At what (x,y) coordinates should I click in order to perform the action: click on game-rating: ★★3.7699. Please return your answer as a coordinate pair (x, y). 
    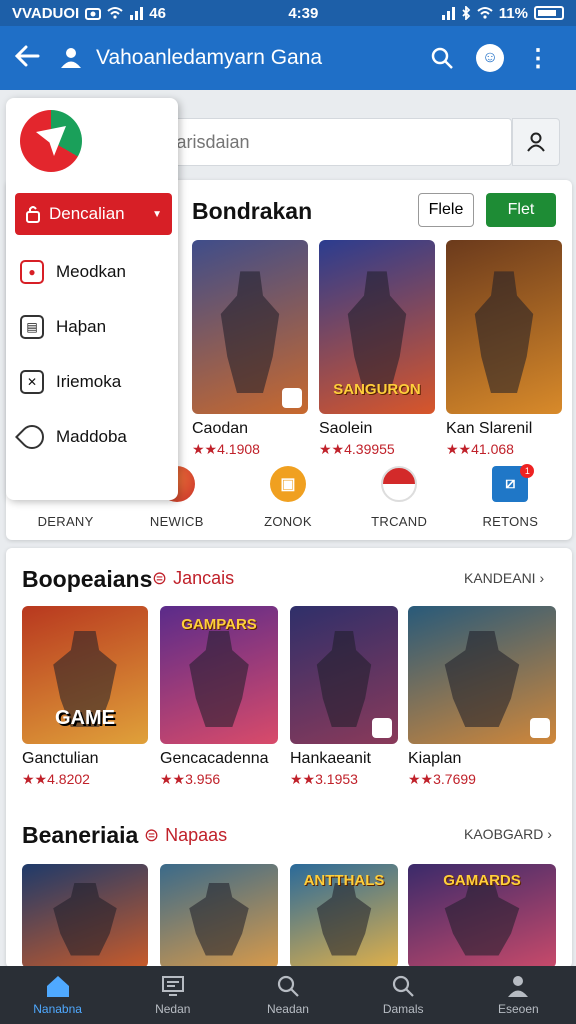
    Looking at the image, I should click on (442, 779).